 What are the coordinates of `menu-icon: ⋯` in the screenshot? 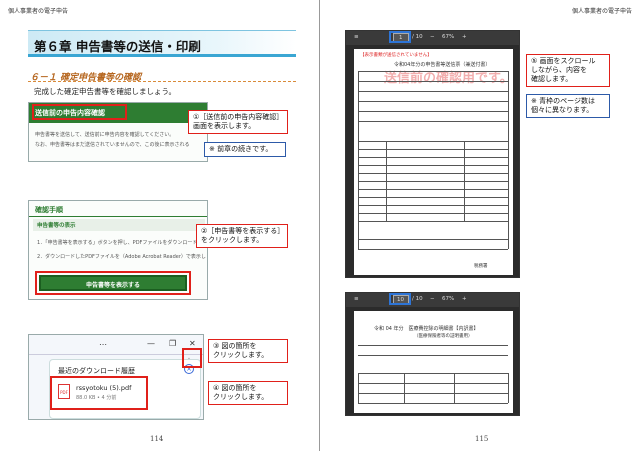 It's located at (103, 344).